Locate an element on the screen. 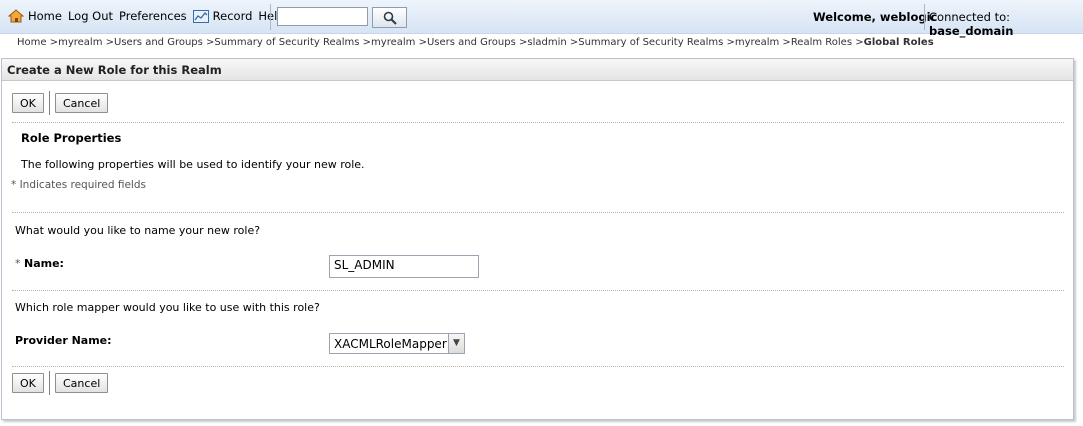 This screenshot has height=426, width=1083. nav-record-link: Record is located at coordinates (233, 16).